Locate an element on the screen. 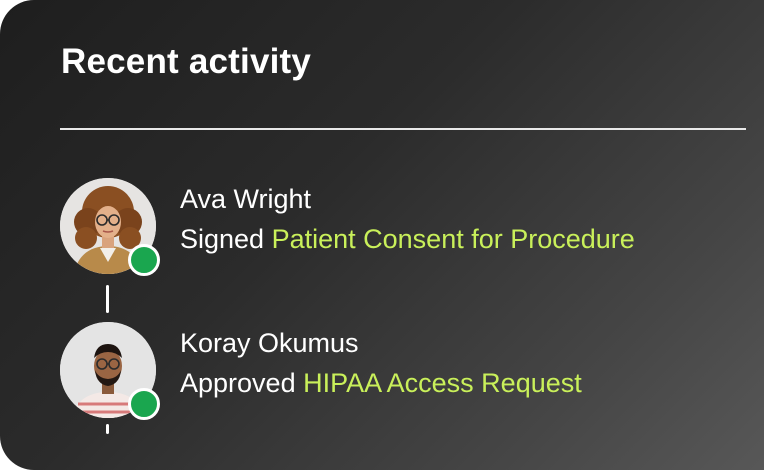 This screenshot has width=764, height=470. activity-user-name: Koray Okumus is located at coordinates (269, 343).